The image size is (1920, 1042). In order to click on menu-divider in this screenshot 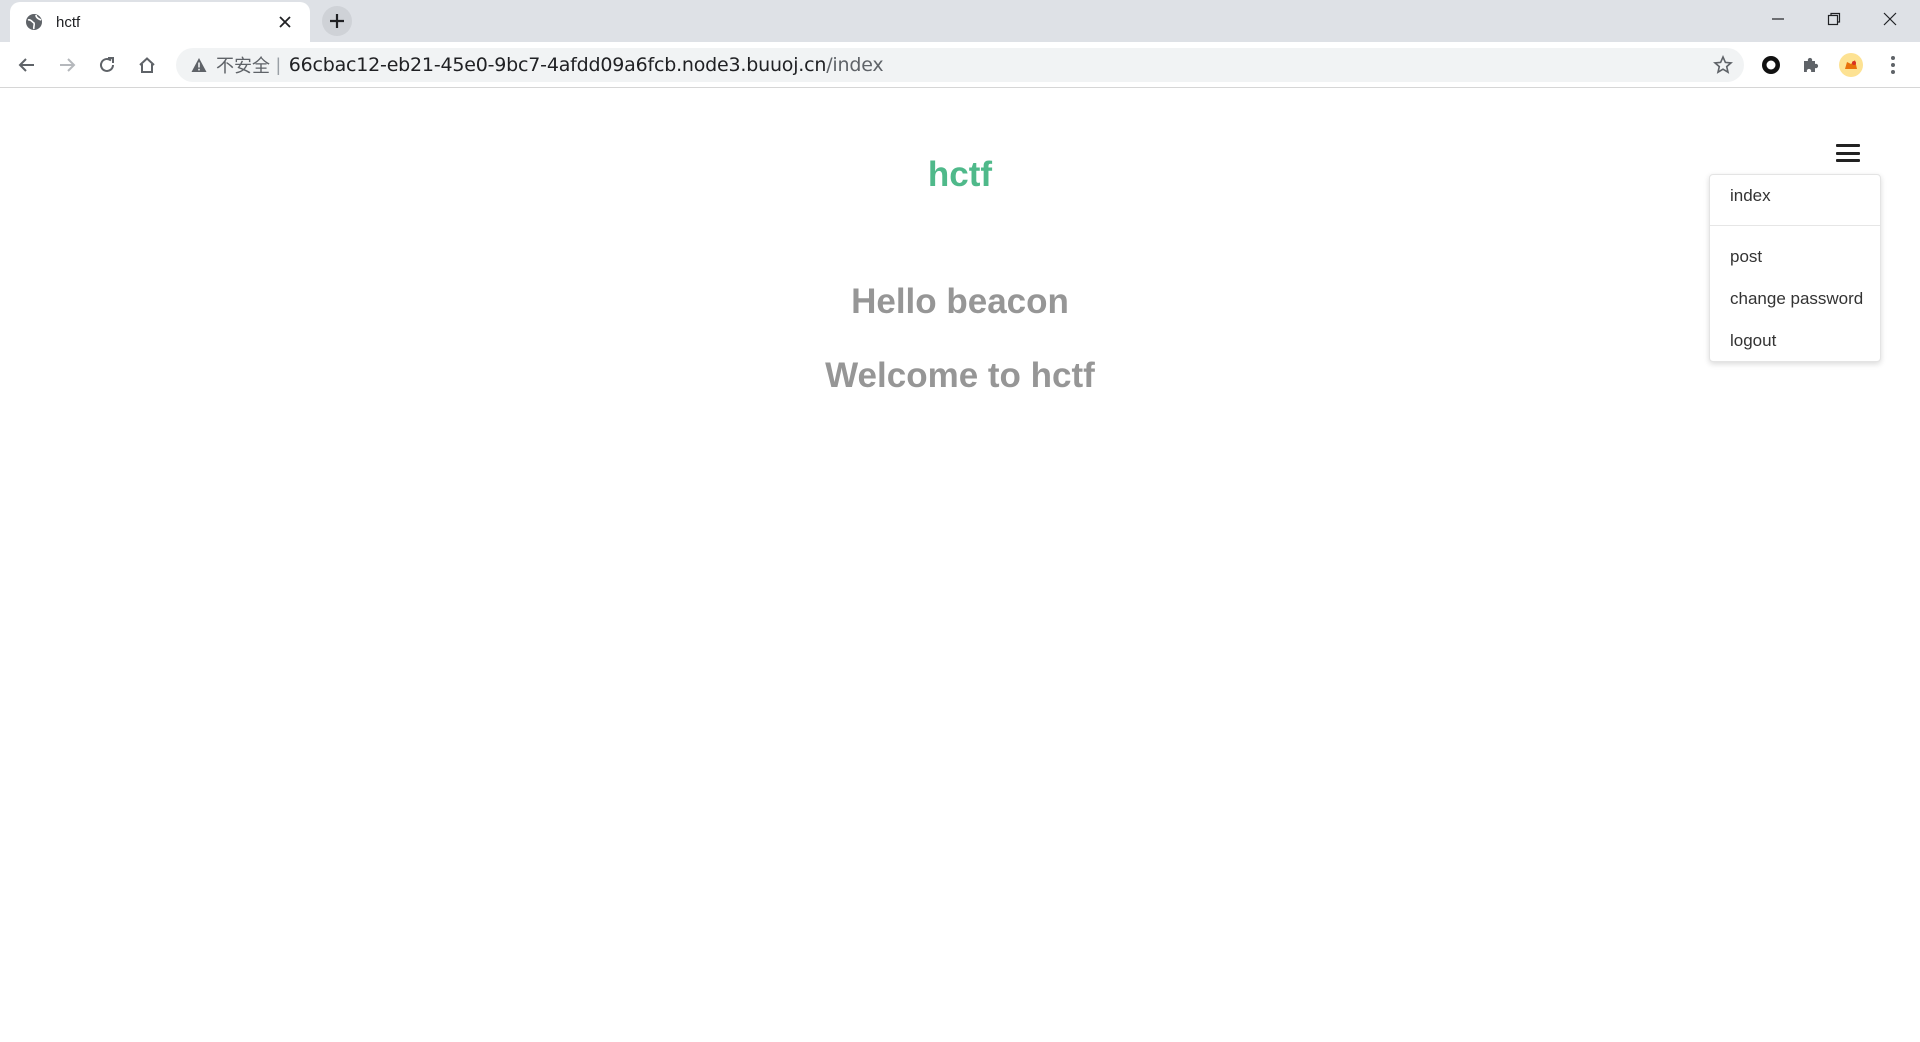, I will do `click(1795, 225)`.